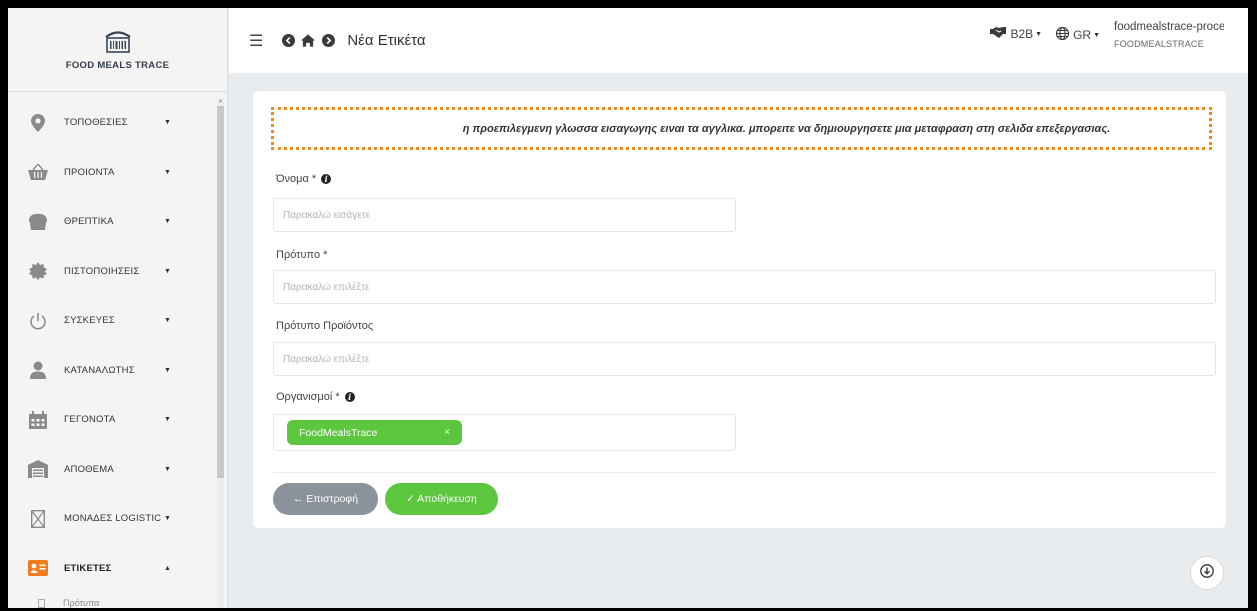  What do you see at coordinates (338, 432) in the screenshot?
I see `organization-tag-label: FoodMealsTrace` at bounding box center [338, 432].